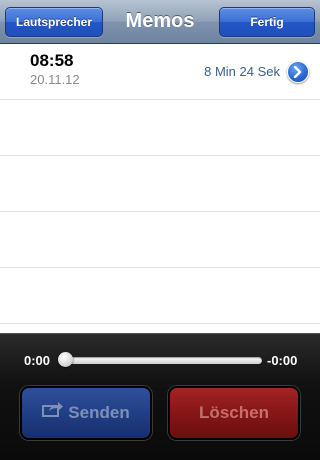  What do you see at coordinates (54, 22) in the screenshot?
I see `speaker-button: Lautsprecher` at bounding box center [54, 22].